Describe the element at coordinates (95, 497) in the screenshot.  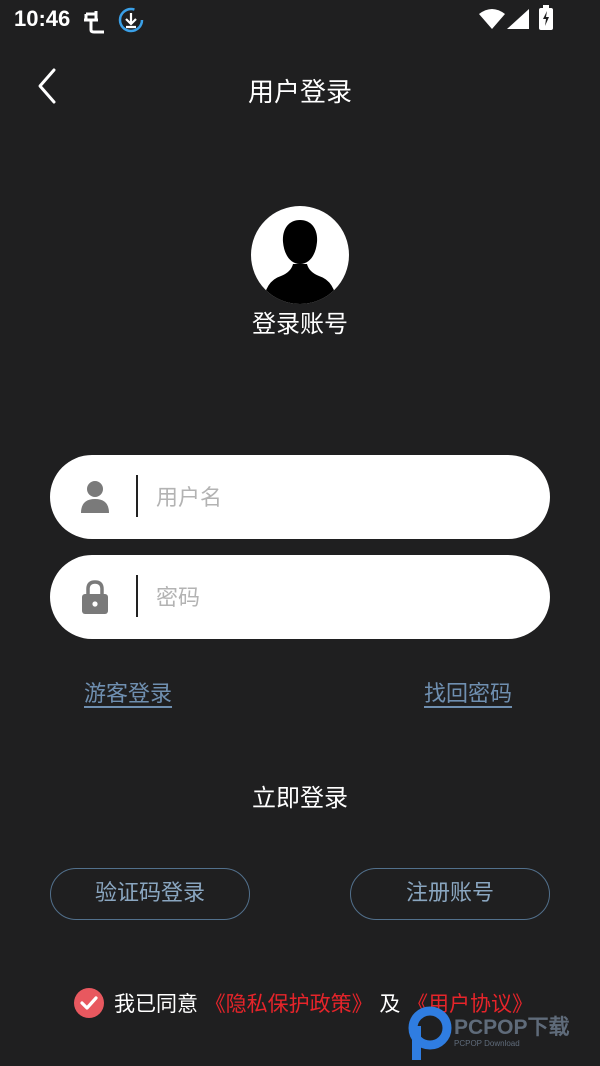
I see `user-icon` at that location.